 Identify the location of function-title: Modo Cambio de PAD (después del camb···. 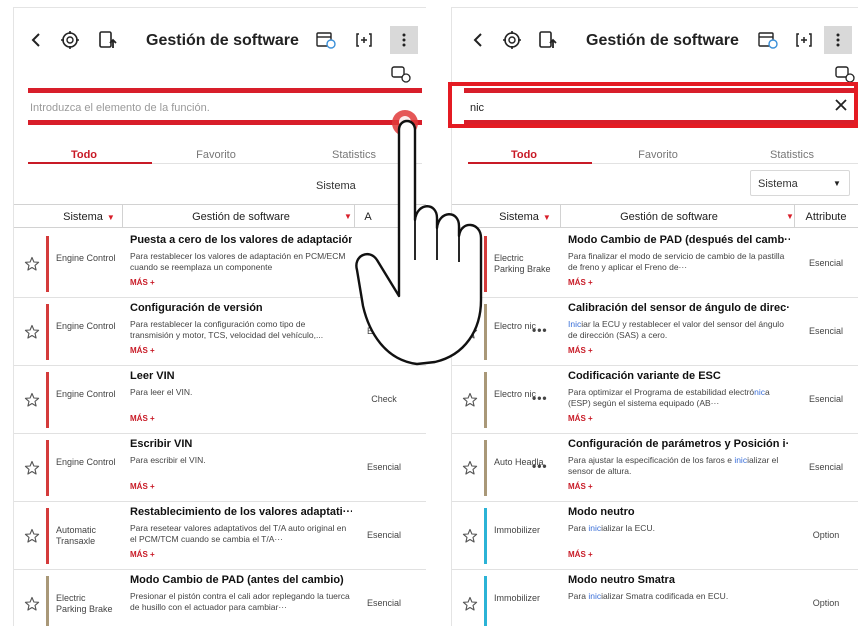
(679, 240).